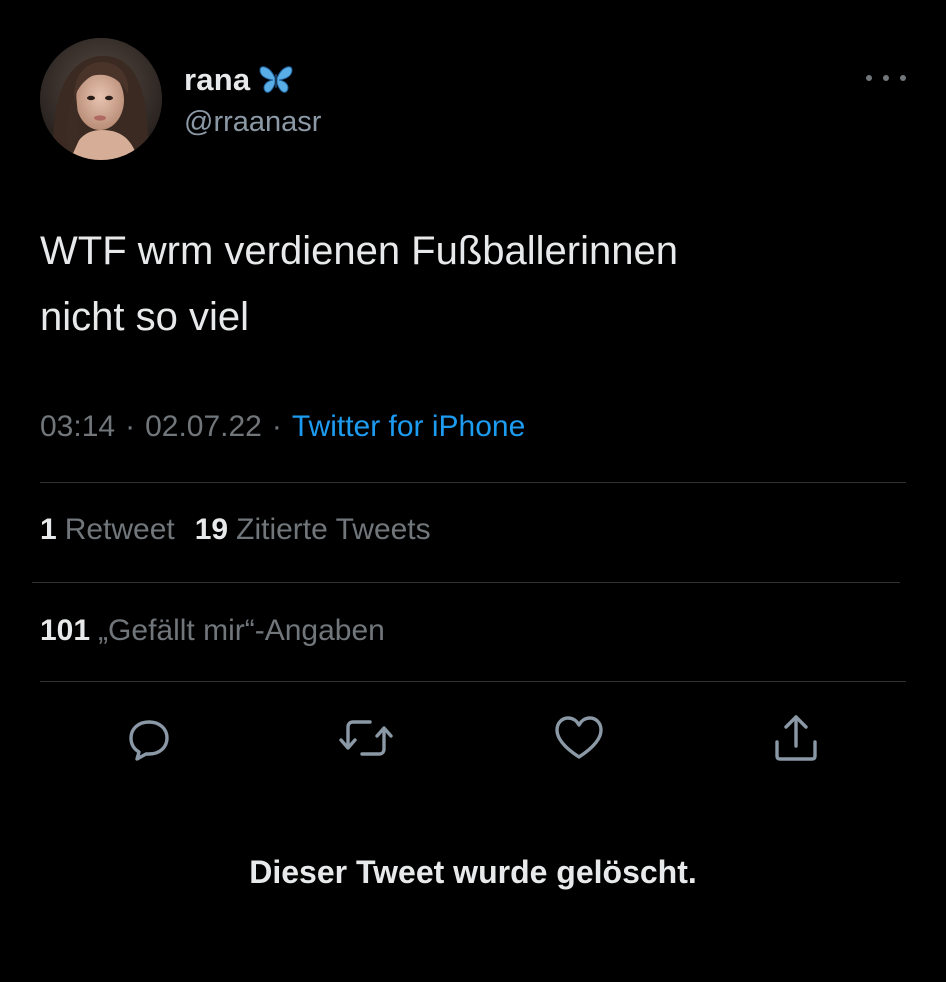  I want to click on author-info: rana @rraanasr, so click(252, 99).